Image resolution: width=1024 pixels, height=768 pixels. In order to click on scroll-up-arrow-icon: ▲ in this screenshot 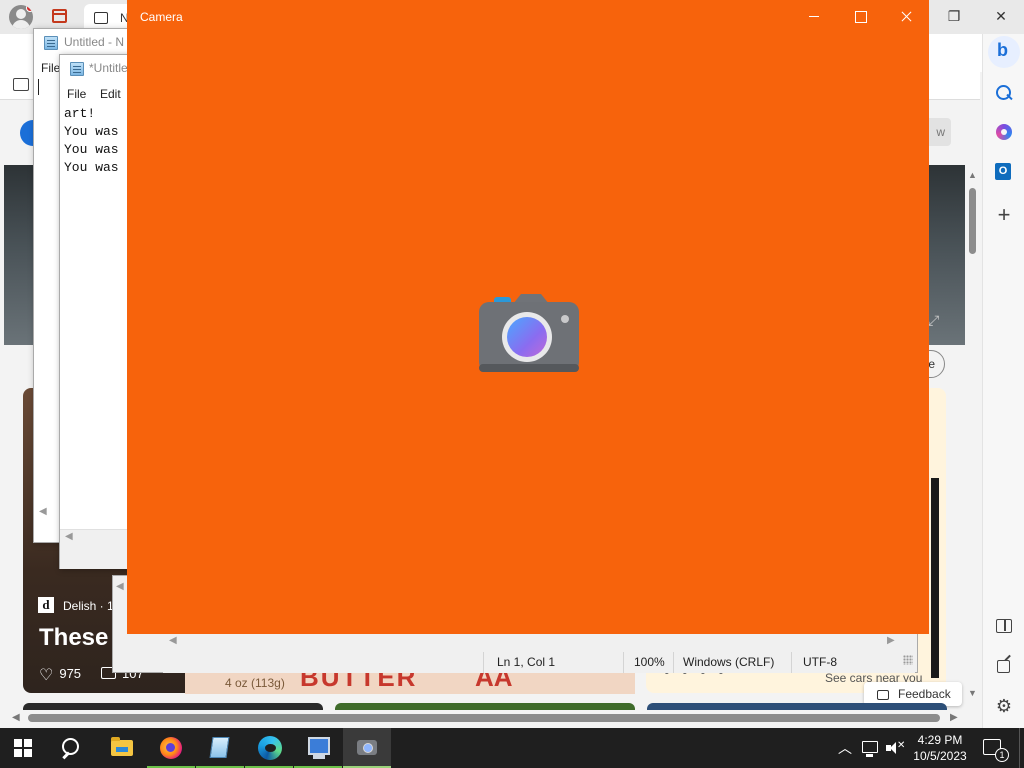, I will do `click(972, 175)`.